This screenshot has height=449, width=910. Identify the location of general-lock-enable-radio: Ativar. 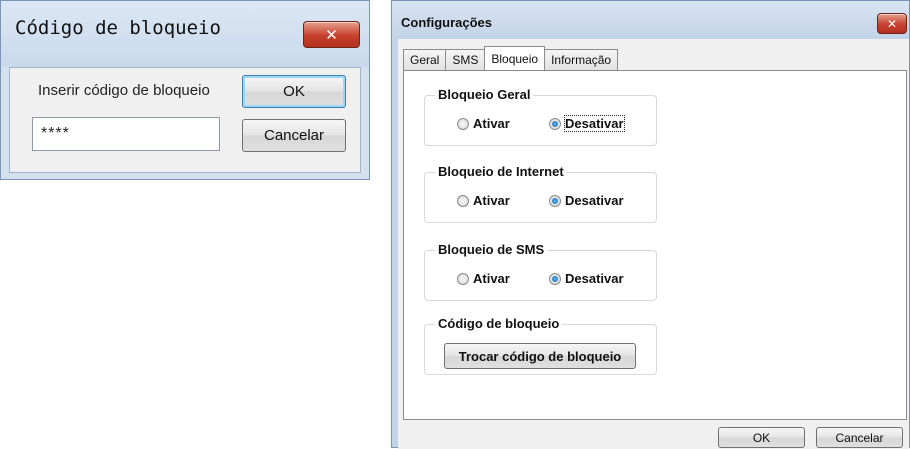
(483, 123).